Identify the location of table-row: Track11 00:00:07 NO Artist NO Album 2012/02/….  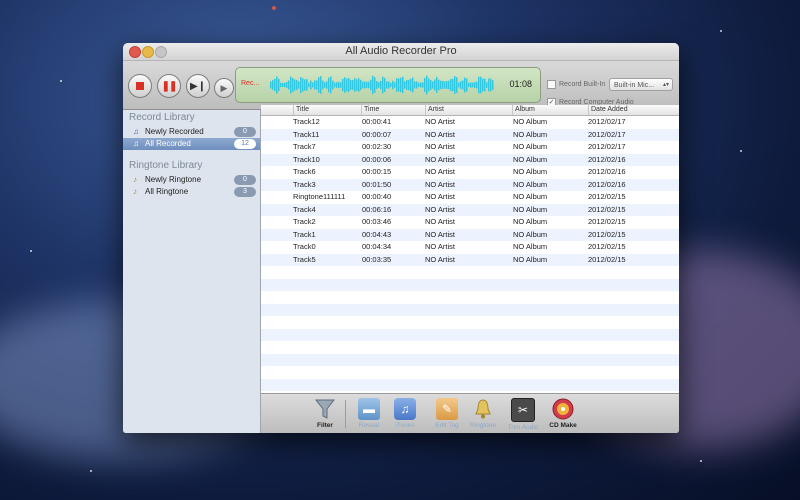
(470, 134).